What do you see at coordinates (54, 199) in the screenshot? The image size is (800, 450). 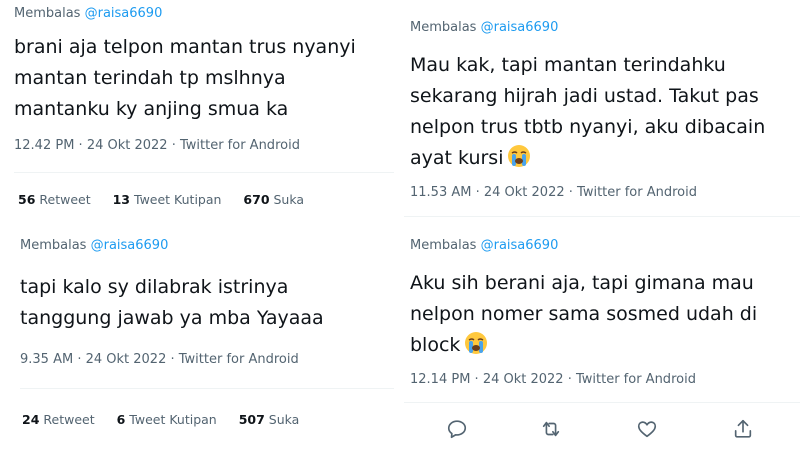 I see `retweet-count: 56 Retweet` at bounding box center [54, 199].